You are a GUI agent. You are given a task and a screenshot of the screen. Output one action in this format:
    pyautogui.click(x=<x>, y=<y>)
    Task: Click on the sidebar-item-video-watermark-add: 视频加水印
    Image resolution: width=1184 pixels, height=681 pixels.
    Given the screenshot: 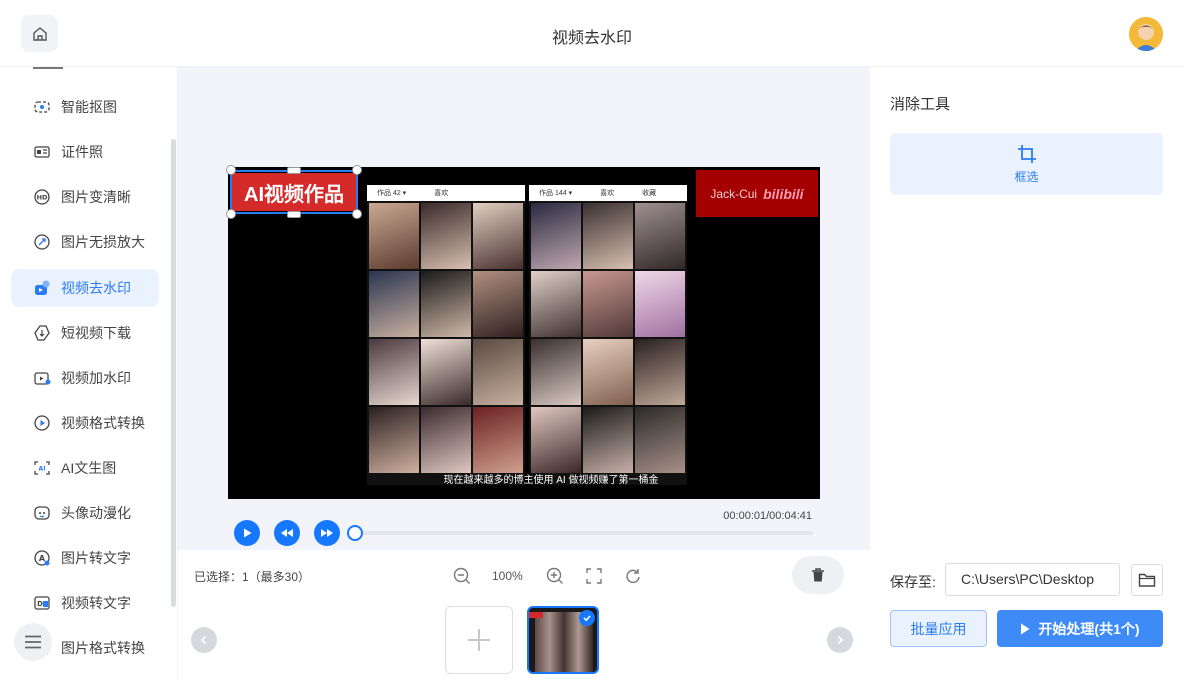 What is the action you would take?
    pyautogui.click(x=85, y=378)
    